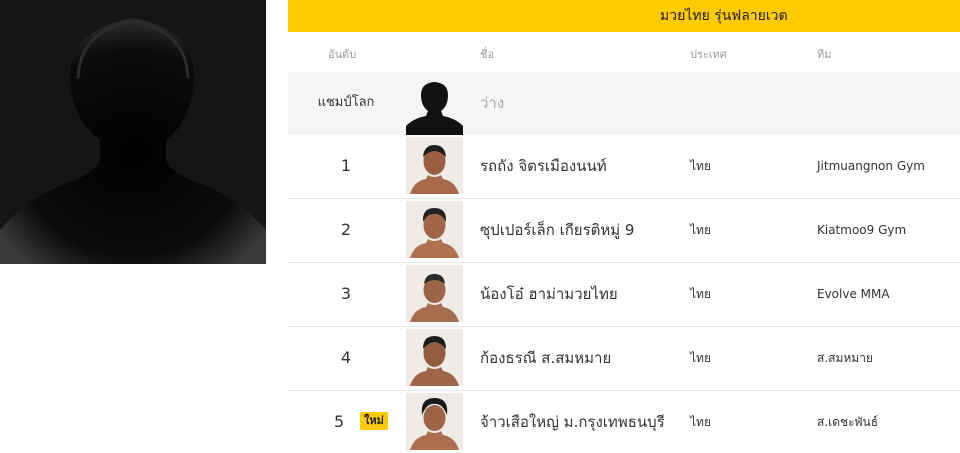 Image resolution: width=960 pixels, height=453 pixels. What do you see at coordinates (853, 294) in the screenshot?
I see `fighter-team: Evolve MMA` at bounding box center [853, 294].